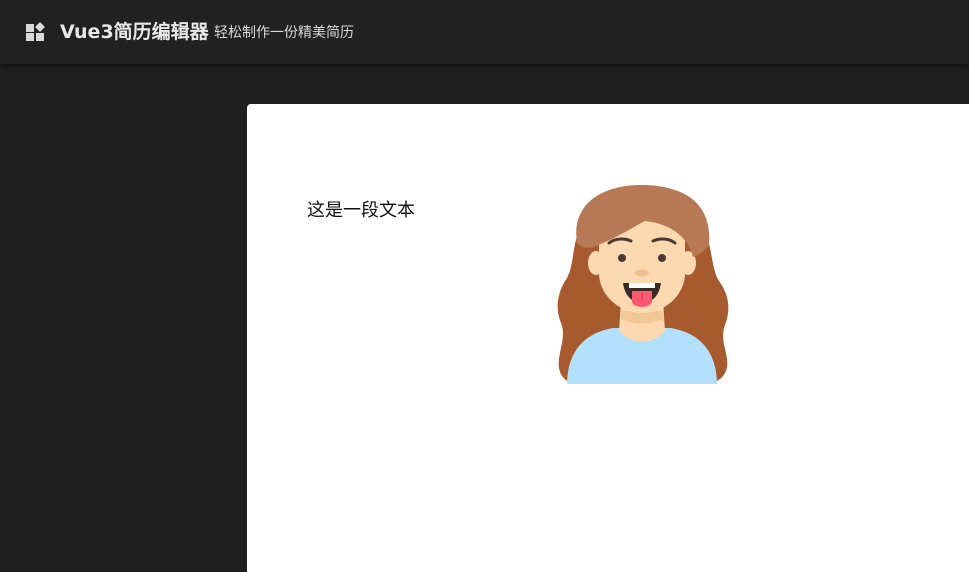  I want to click on app-header: Vue3简历编辑器 轻松制作一份精美简历, so click(484, 32).